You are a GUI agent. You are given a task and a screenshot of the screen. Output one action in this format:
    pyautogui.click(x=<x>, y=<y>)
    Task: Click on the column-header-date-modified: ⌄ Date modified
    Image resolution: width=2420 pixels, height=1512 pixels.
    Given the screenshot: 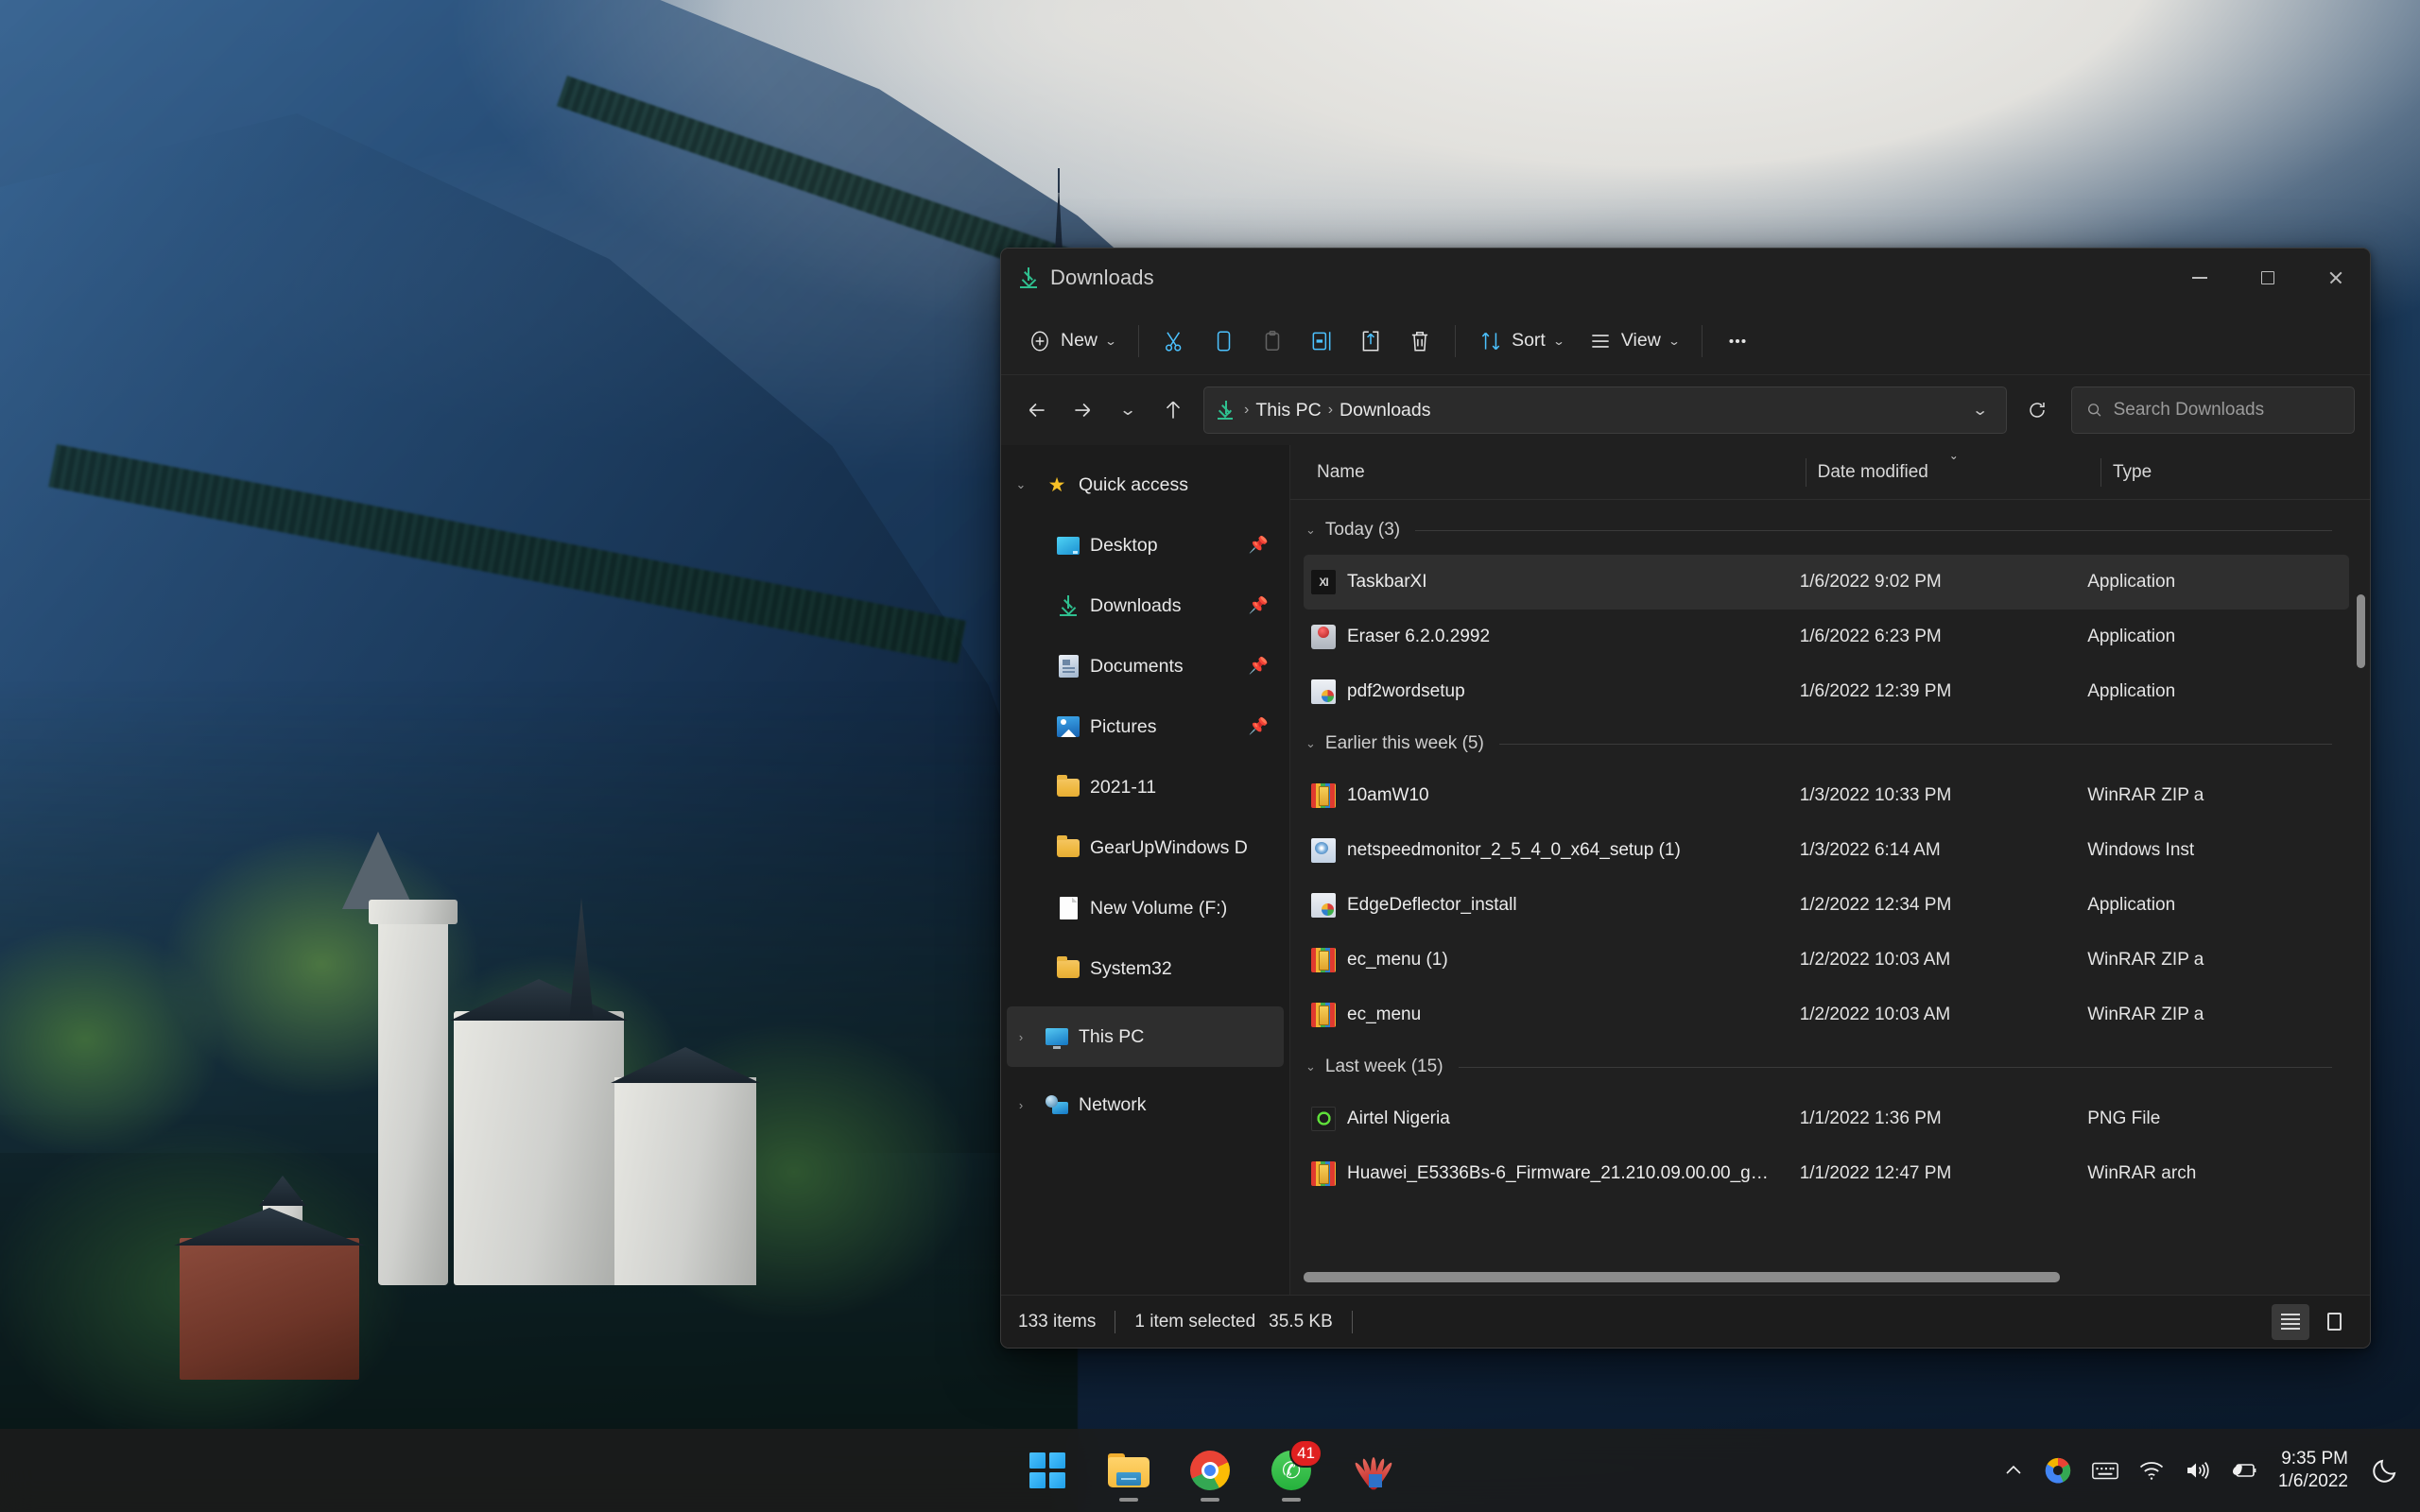 What is the action you would take?
    pyautogui.click(x=1954, y=472)
    